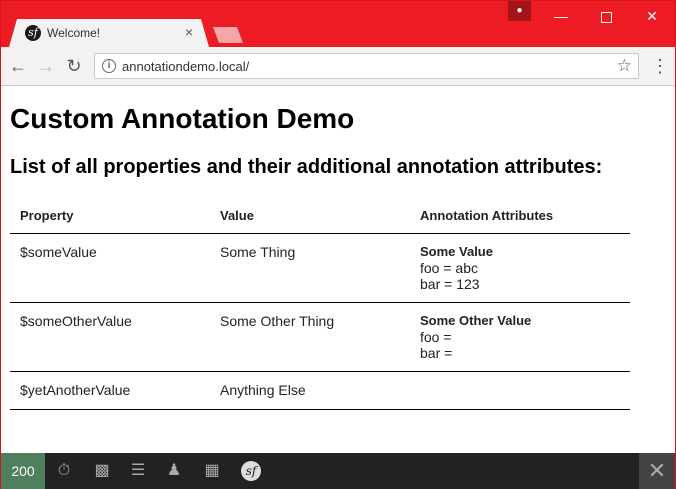 This screenshot has width=676, height=489. What do you see at coordinates (338, 471) in the screenshot?
I see `symfony-debug-toolbar: 200 ⏱ ▩ ☰ ♟ ▦ sf ✕` at bounding box center [338, 471].